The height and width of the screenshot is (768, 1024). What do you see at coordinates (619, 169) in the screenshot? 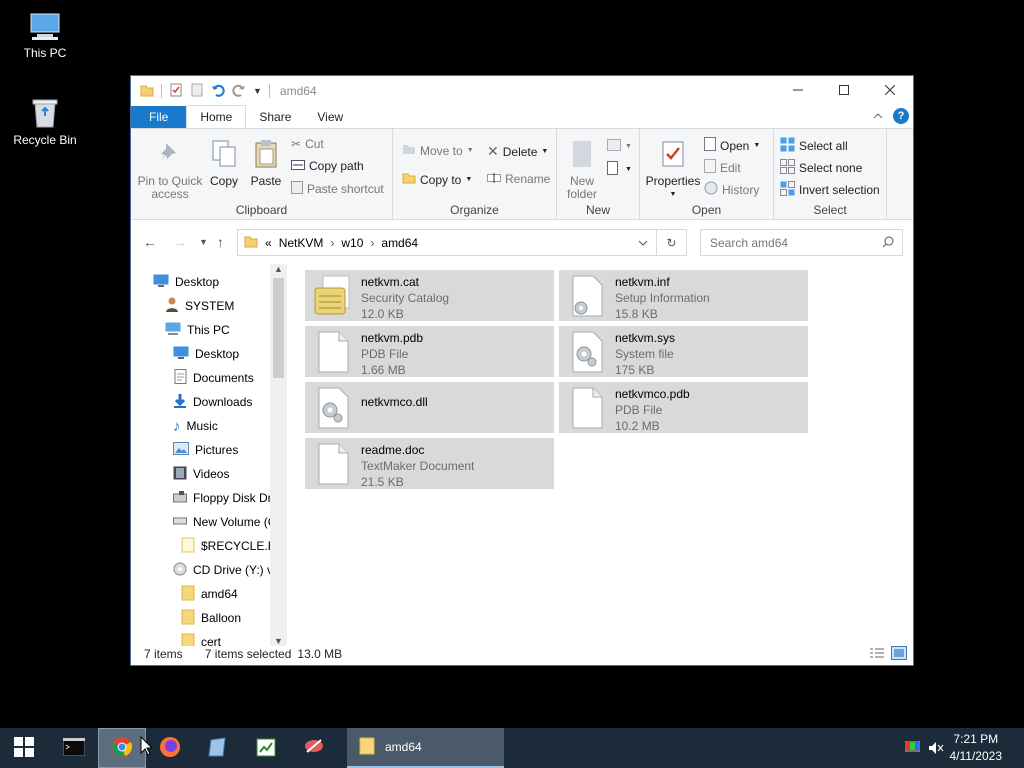
I see `easy-access-button: ▼` at bounding box center [619, 169].